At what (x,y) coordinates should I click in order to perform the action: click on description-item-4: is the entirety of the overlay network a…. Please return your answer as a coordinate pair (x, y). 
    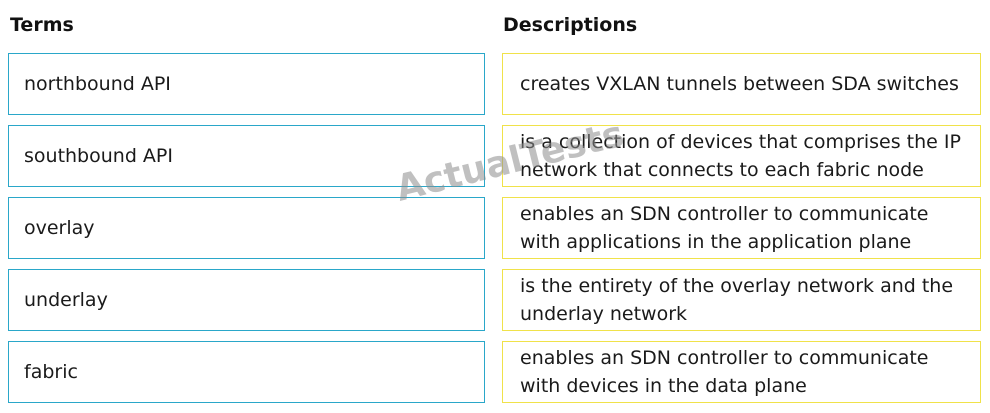
    Looking at the image, I should click on (741, 300).